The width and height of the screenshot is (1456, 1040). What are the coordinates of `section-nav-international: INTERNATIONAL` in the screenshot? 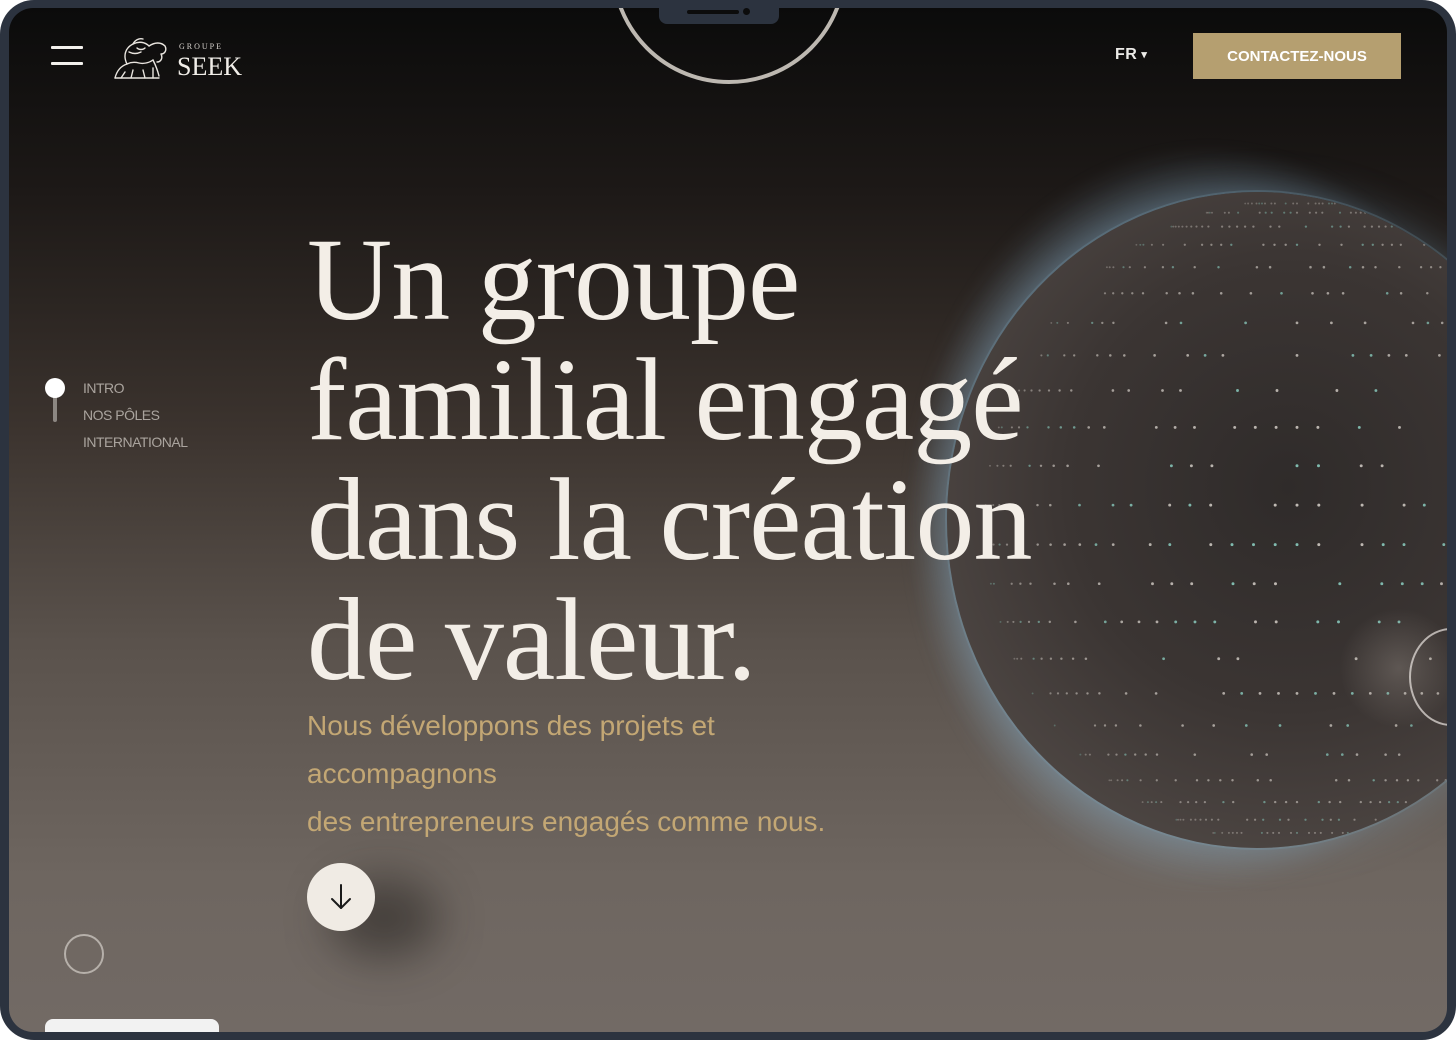 It's located at (135, 442).